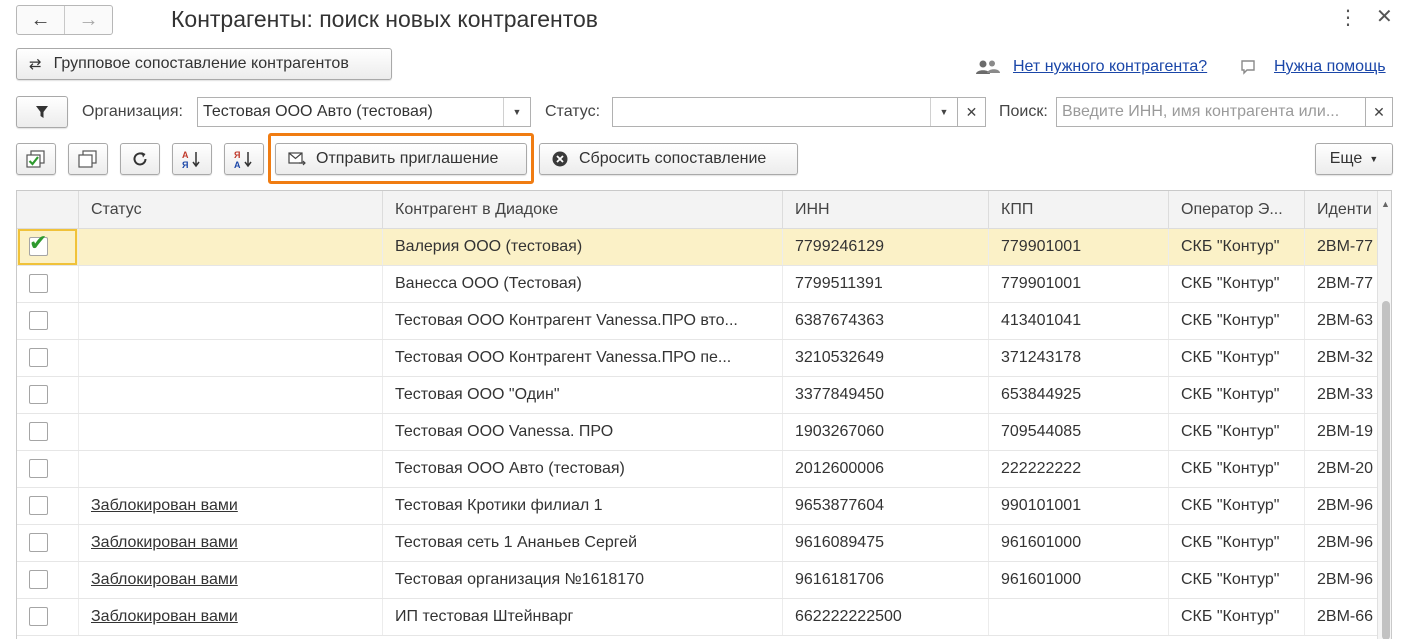 The image size is (1418, 639). Describe the element at coordinates (1340, 321) in the screenshot. I see `cell-id: 2BM-63` at that location.